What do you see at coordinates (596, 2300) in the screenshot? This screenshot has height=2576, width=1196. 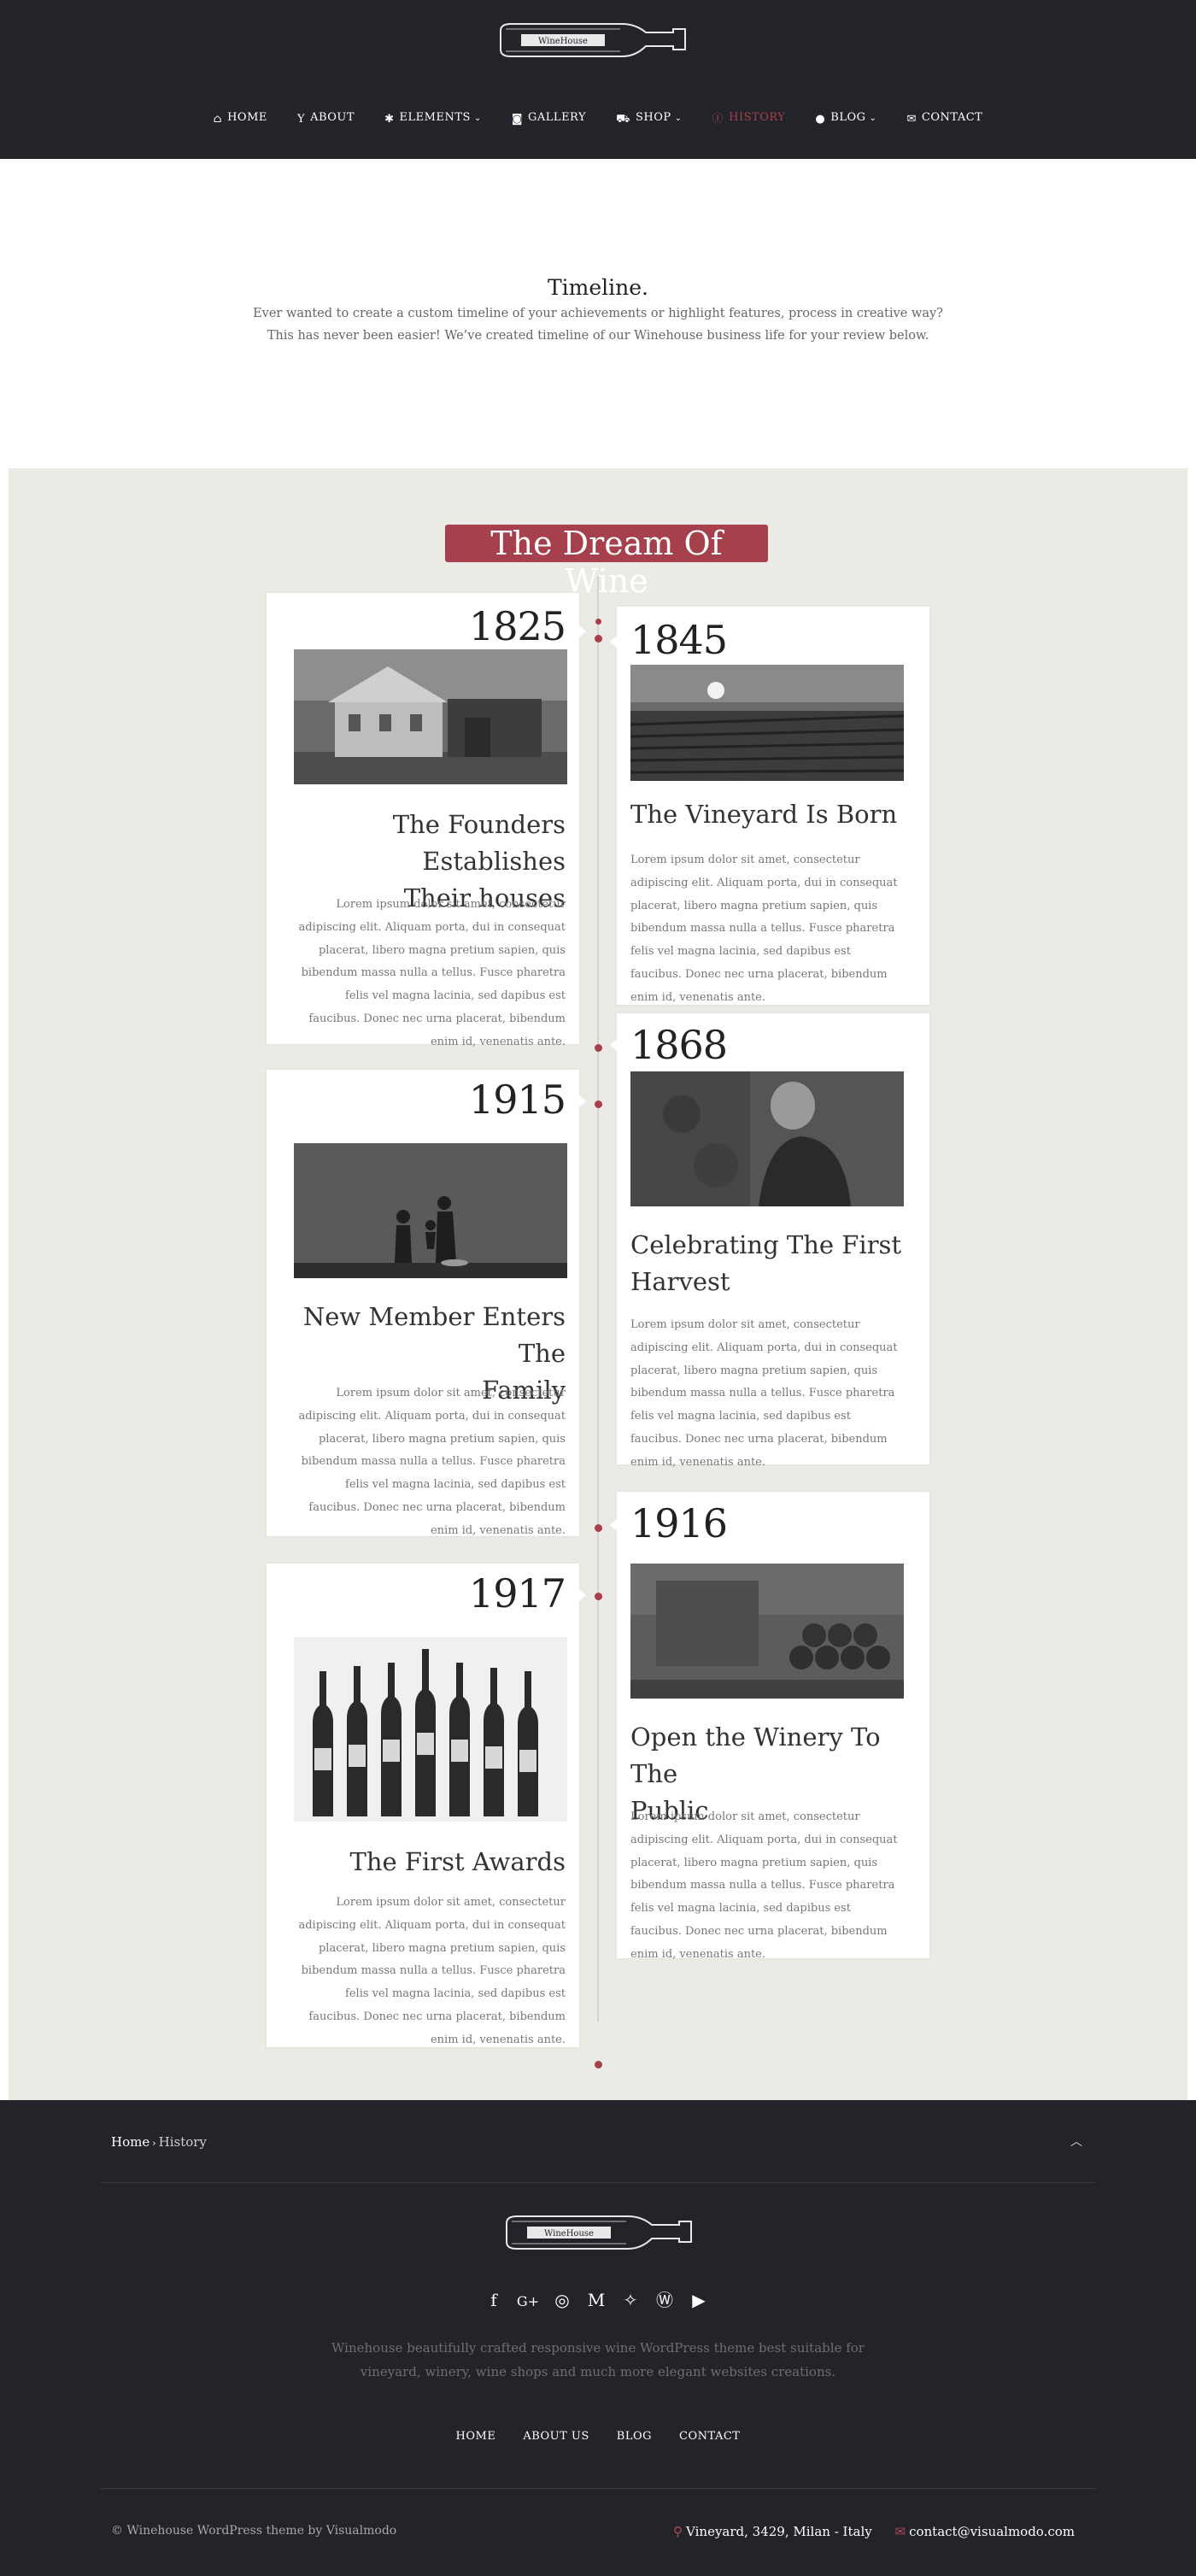 I see `medium-icon: M` at bounding box center [596, 2300].